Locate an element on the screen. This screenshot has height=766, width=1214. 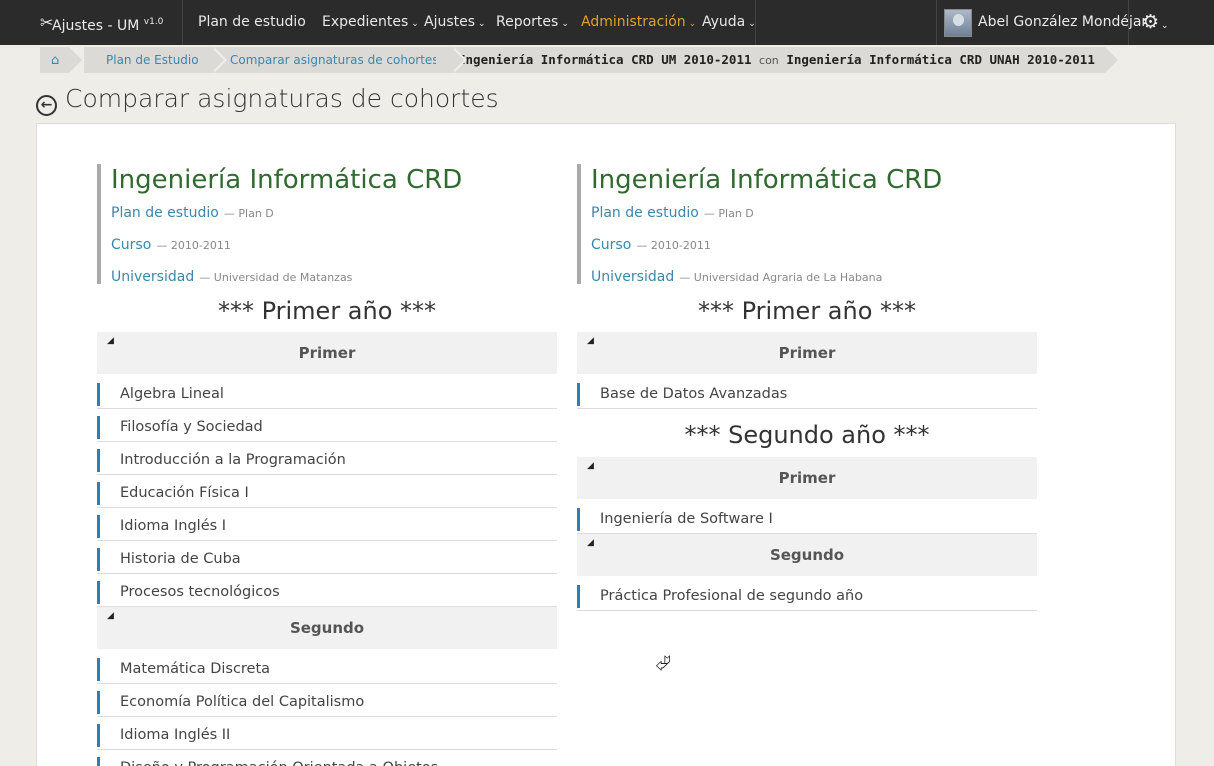
menu-label: Plan de estudio is located at coordinates (252, 22).